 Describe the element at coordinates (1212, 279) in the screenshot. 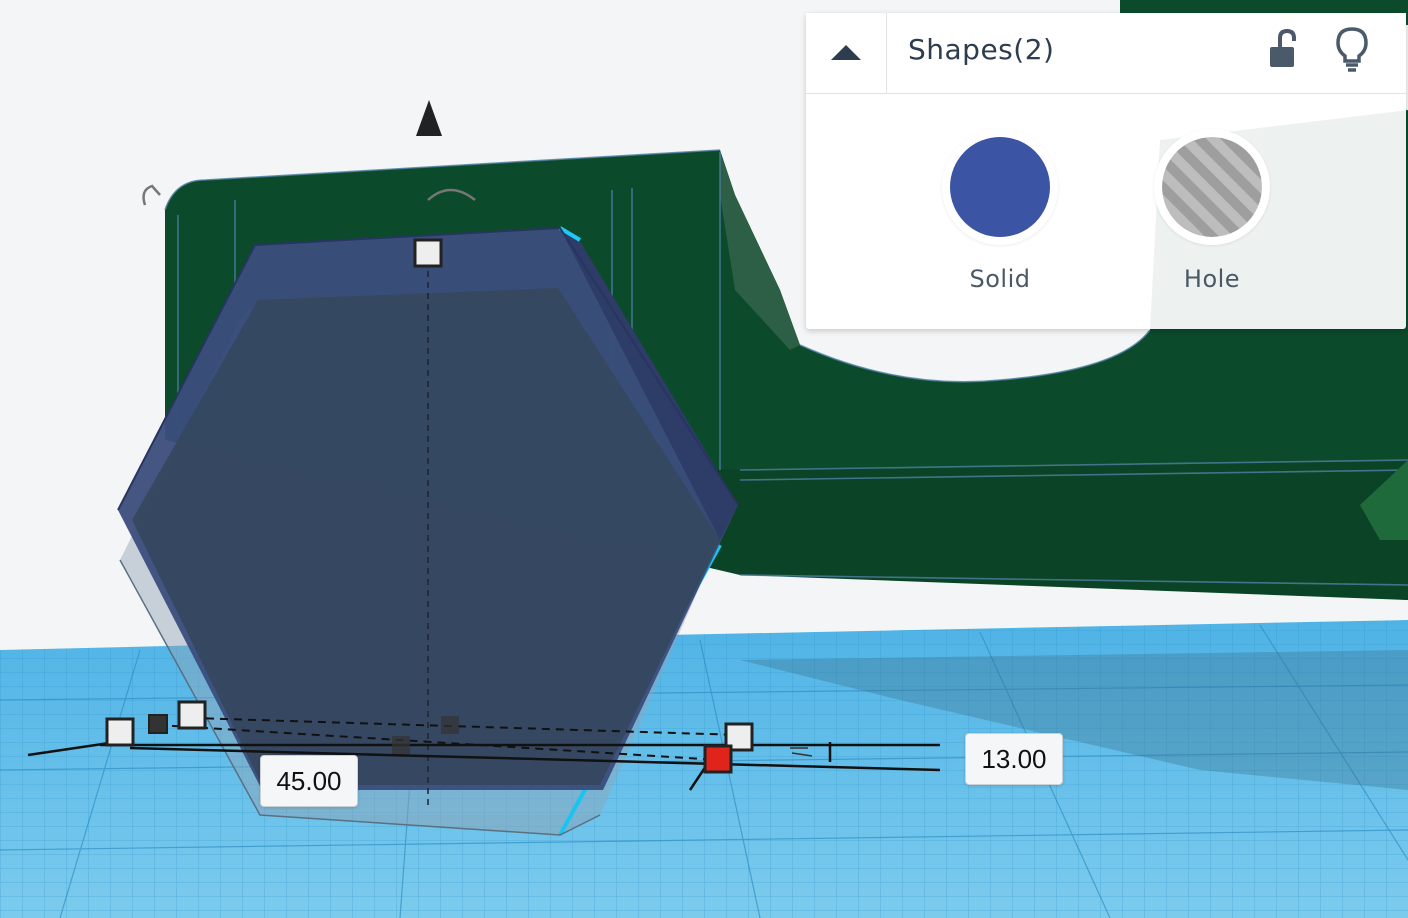

I see `hole-label: Hole` at that location.